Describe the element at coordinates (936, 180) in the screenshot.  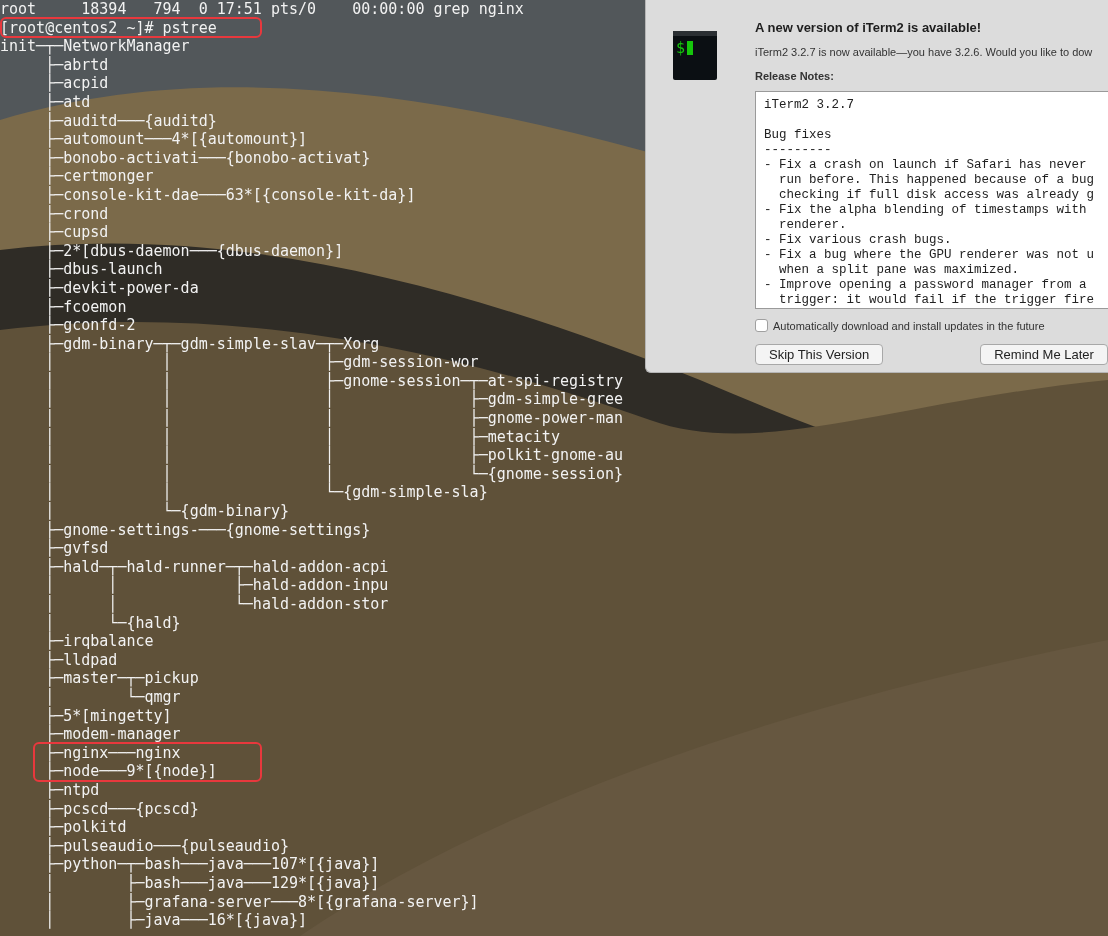
I see `release-note-line: run before. This happened because of a bug` at that location.